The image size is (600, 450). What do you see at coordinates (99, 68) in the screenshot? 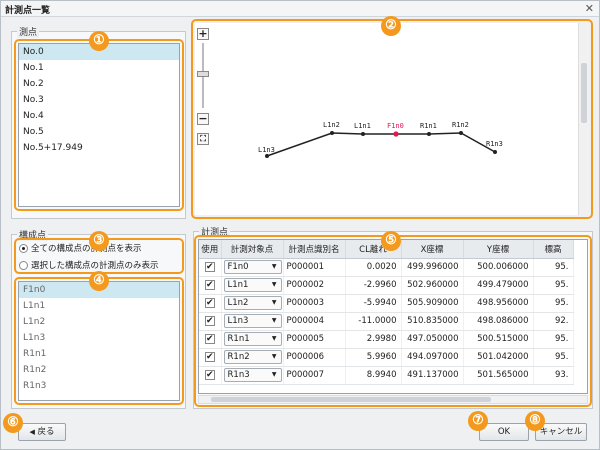
I see `survey-point-item: No.1` at bounding box center [99, 68].